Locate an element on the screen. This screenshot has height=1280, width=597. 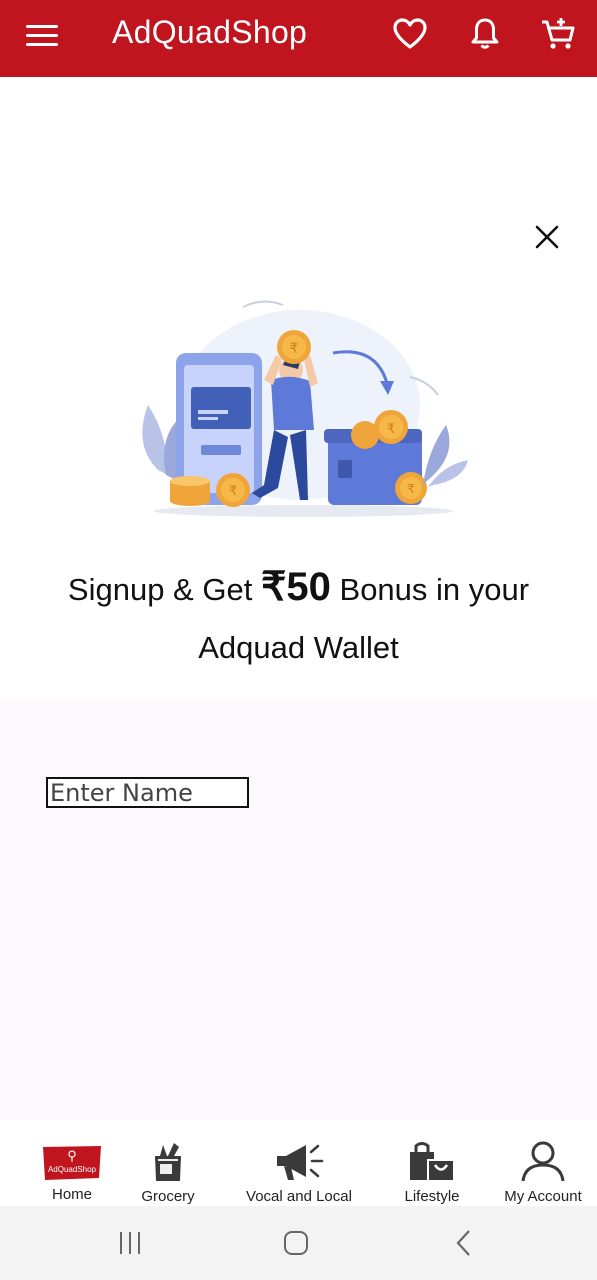
bonus-amount: ₹50 is located at coordinates (295, 587).